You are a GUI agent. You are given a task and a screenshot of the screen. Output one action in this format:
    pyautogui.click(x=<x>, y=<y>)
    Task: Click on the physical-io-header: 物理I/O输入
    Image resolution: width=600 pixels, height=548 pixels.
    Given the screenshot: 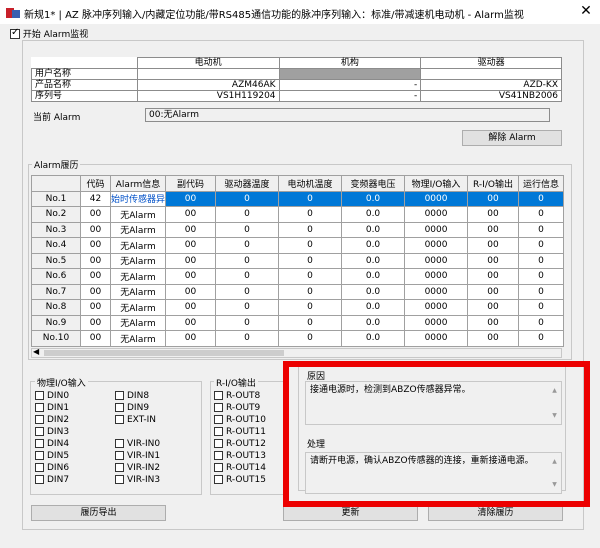 What is the action you would take?
    pyautogui.click(x=436, y=183)
    